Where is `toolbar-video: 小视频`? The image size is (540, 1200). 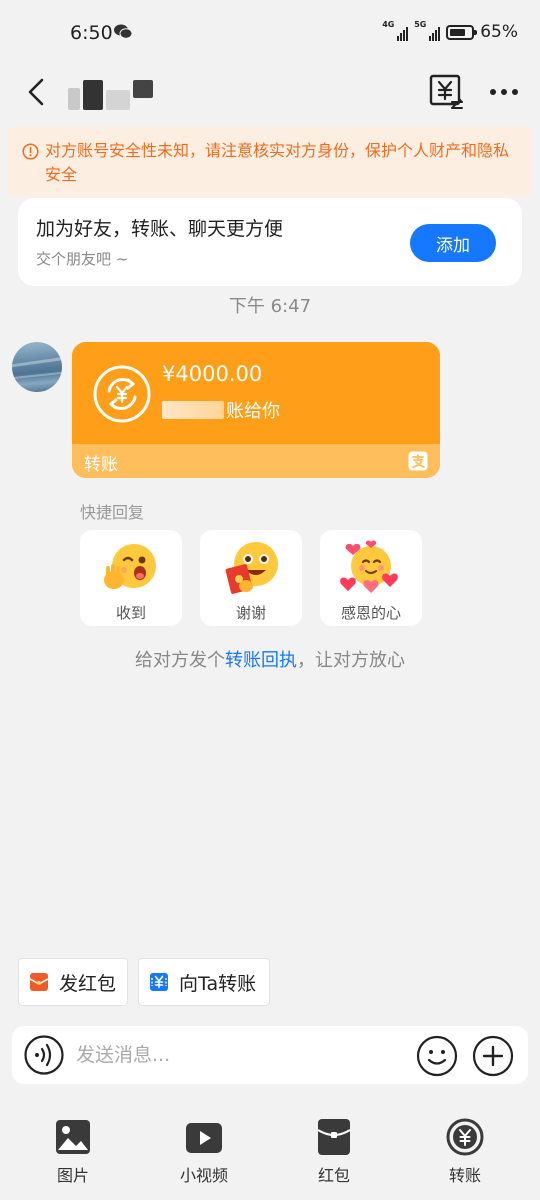
toolbar-video: 小视频 is located at coordinates (204, 1149).